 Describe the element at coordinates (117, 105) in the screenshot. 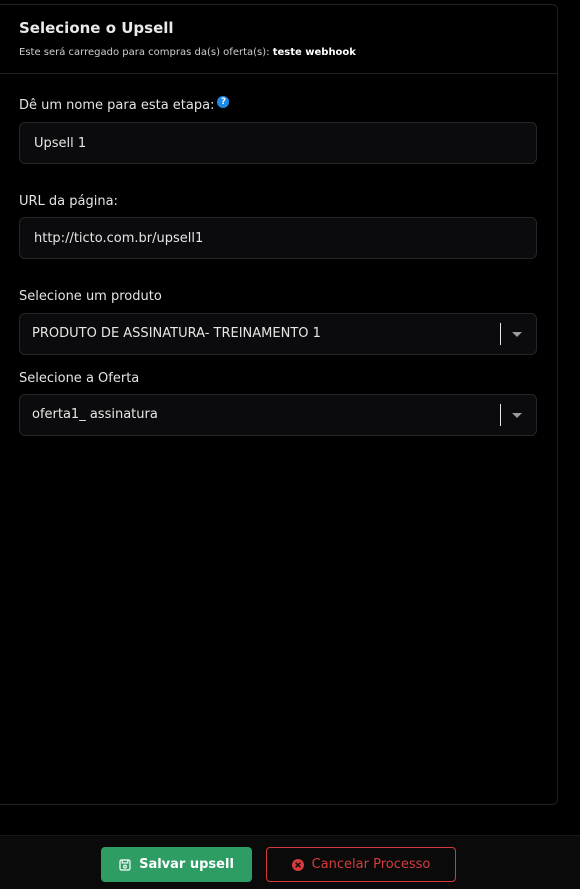

I see `step-name-label-text: Dê um nome para esta etapa:` at that location.